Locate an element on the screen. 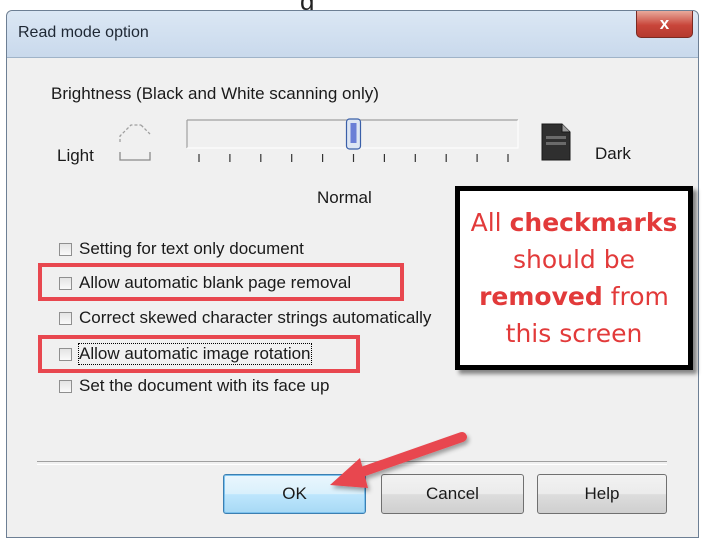 Image resolution: width=703 pixels, height=540 pixels. help-button: Help is located at coordinates (602, 494).